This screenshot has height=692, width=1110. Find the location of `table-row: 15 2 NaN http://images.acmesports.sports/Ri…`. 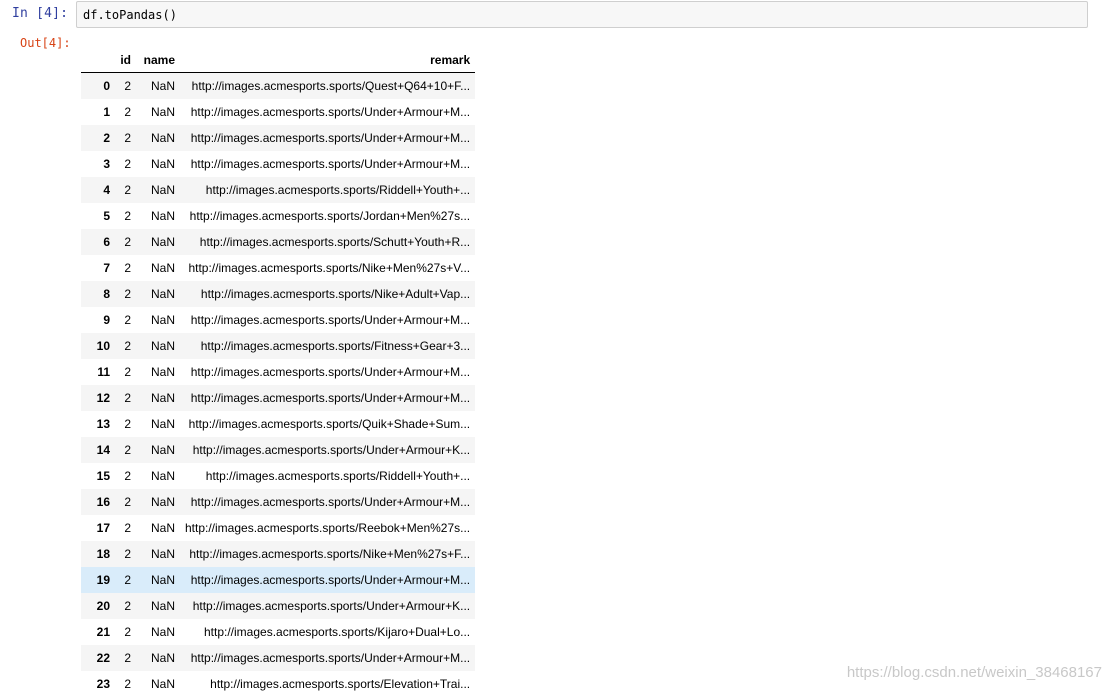

table-row: 15 2 NaN http://images.acmesports.sports/Ri… is located at coordinates (278, 476).